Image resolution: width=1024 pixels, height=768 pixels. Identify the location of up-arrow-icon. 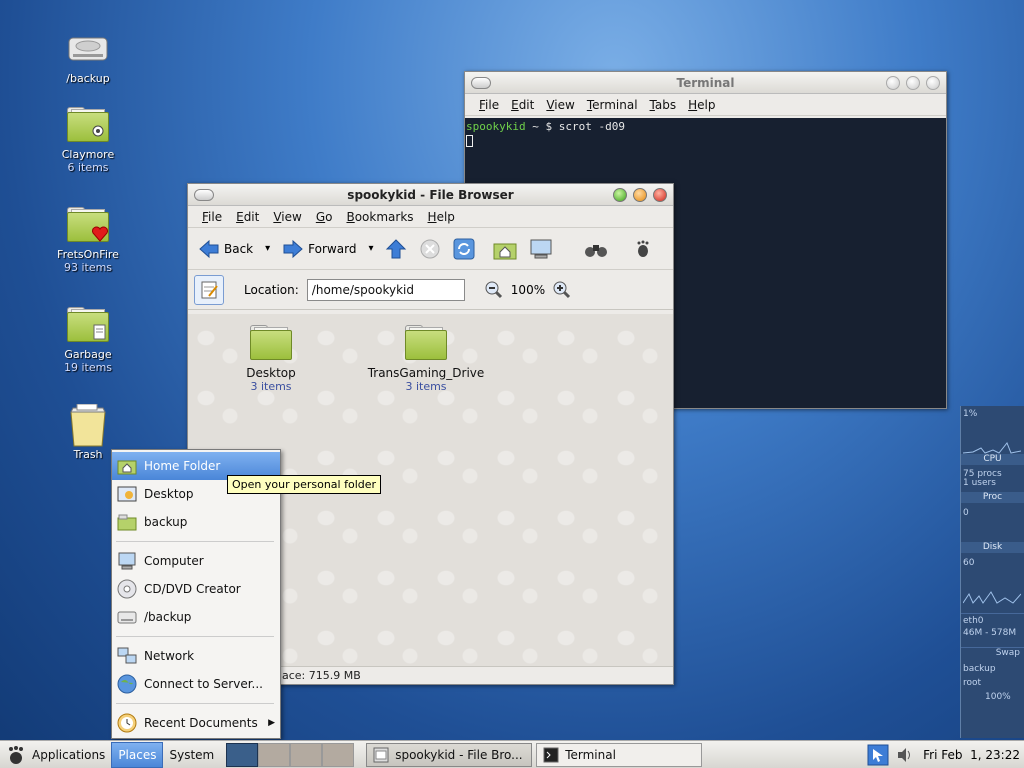
(396, 248).